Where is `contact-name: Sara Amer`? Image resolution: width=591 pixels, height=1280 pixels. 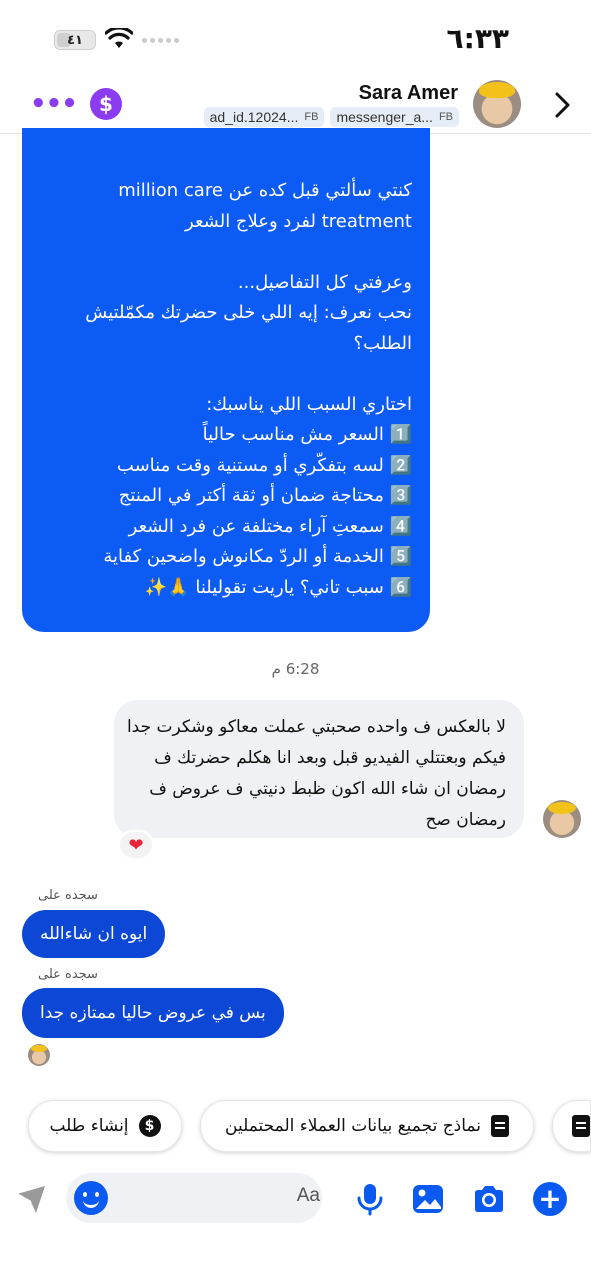
contact-name: Sara Amer is located at coordinates (408, 93).